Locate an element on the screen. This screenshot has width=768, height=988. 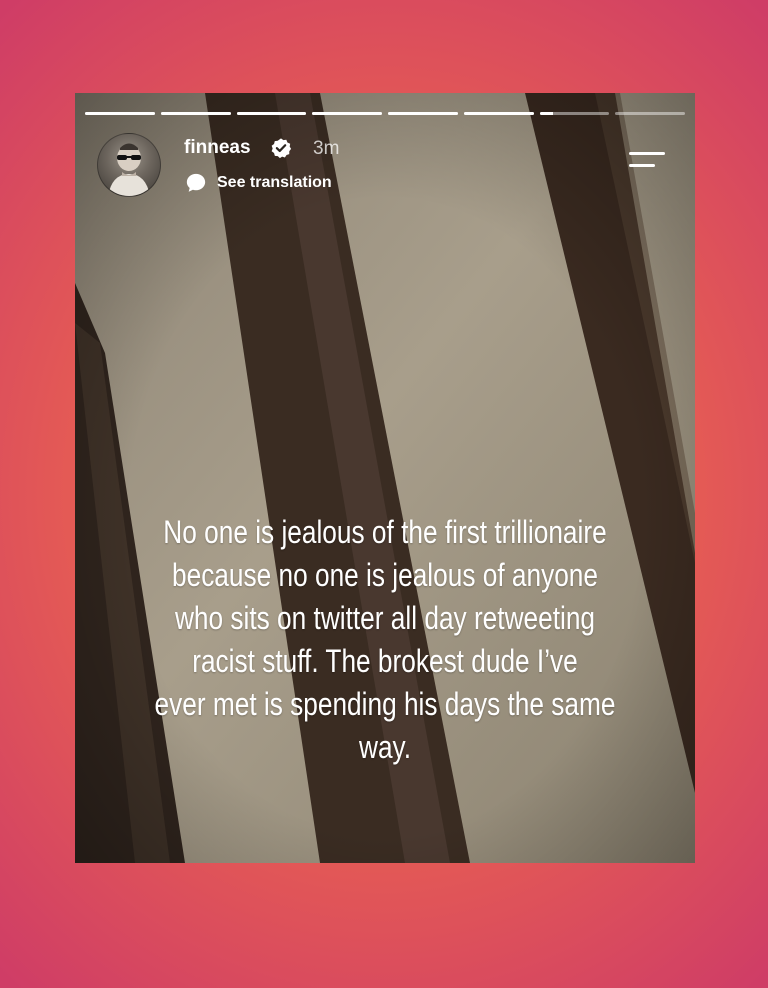
verified-badge-icon is located at coordinates (281, 148).